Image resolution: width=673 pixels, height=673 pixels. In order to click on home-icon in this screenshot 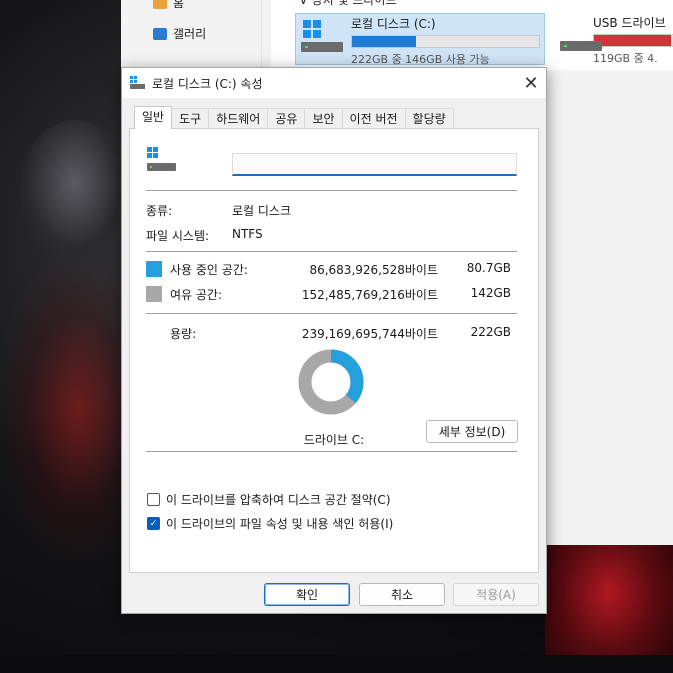, I will do `click(160, 4)`.